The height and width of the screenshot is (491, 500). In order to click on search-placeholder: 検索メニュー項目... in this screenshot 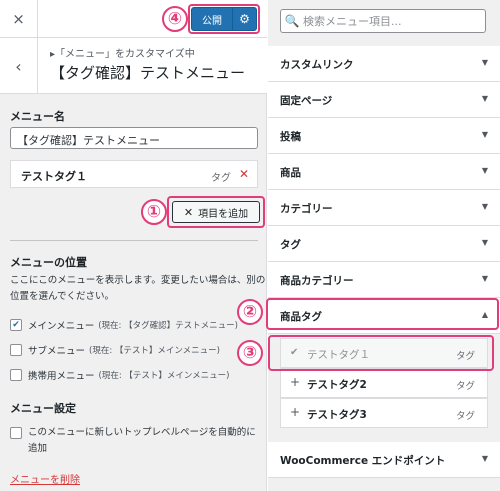, I will do `click(352, 21)`.